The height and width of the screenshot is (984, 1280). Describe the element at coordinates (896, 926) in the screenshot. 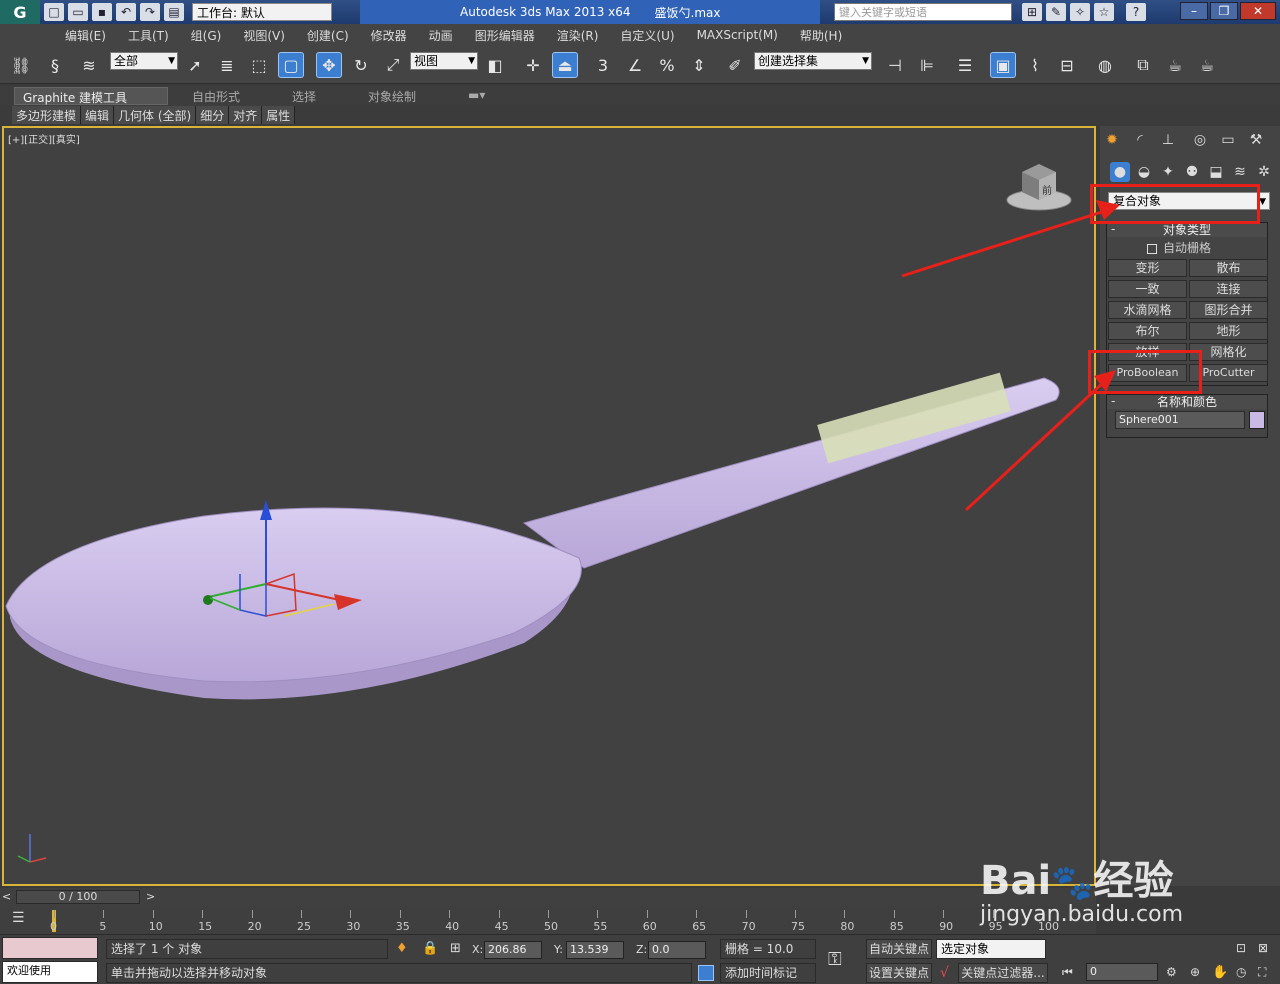

I see `tick-label: 85` at that location.